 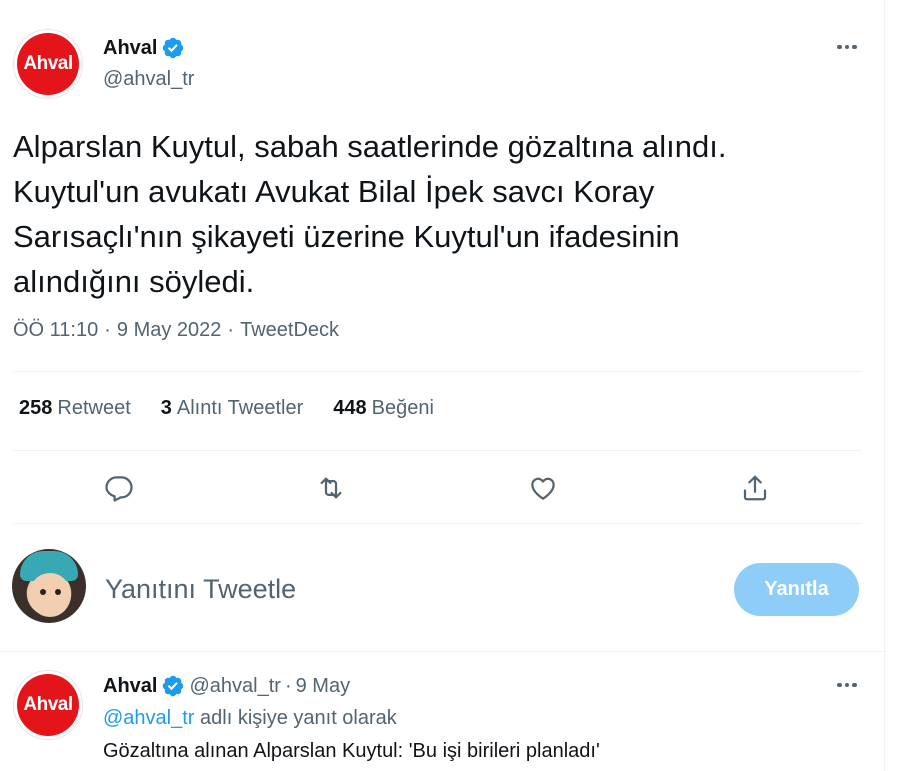 What do you see at coordinates (796, 589) in the screenshot?
I see `reply-submit-button: Yanıtla` at bounding box center [796, 589].